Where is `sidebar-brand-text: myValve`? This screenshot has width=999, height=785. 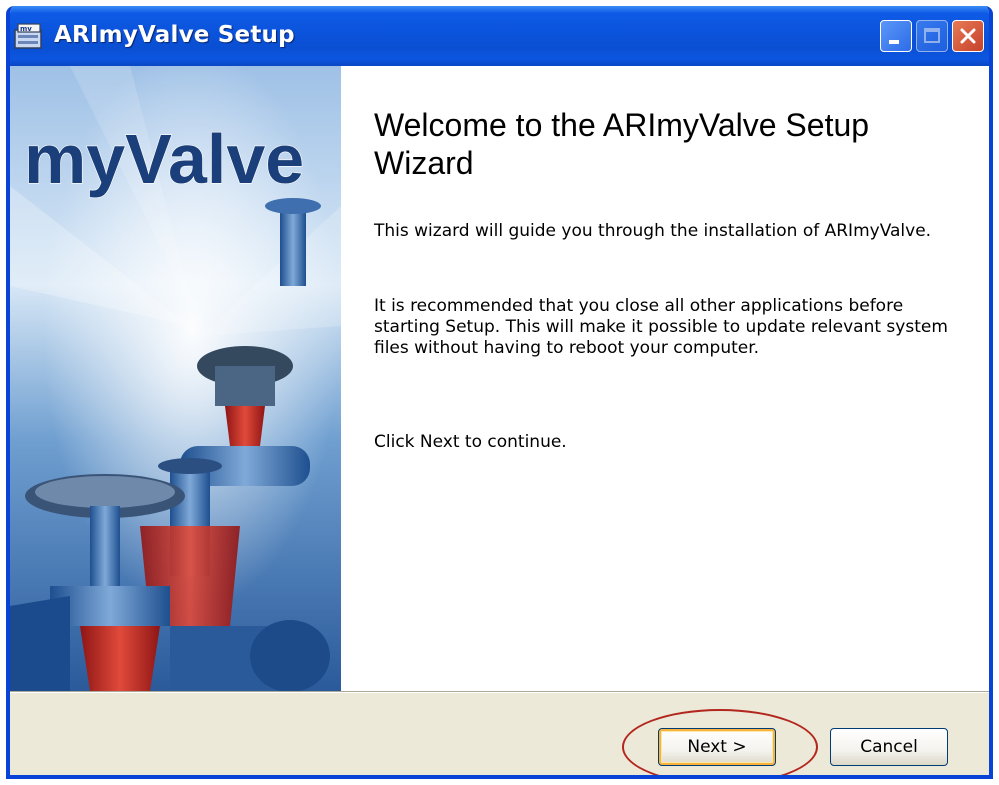
sidebar-brand-text: myValve is located at coordinates (164, 159).